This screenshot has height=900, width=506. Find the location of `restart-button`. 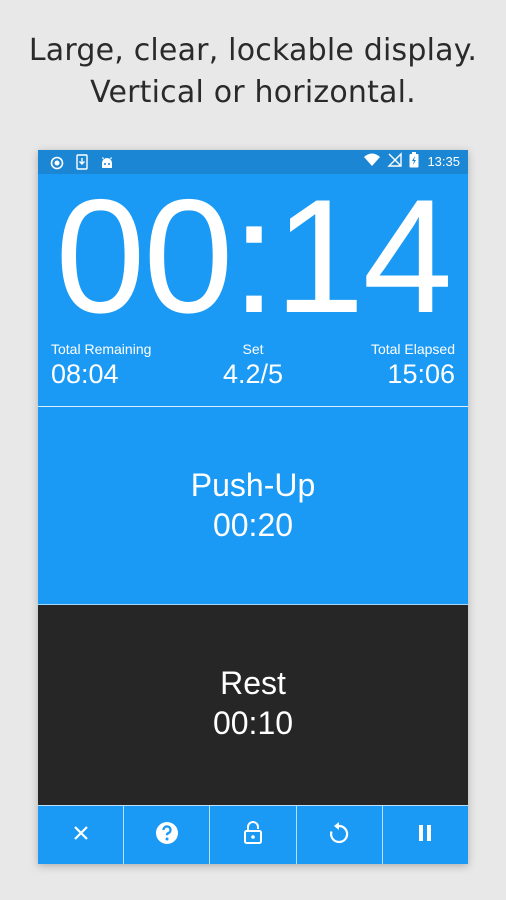

restart-button is located at coordinates (340, 835).